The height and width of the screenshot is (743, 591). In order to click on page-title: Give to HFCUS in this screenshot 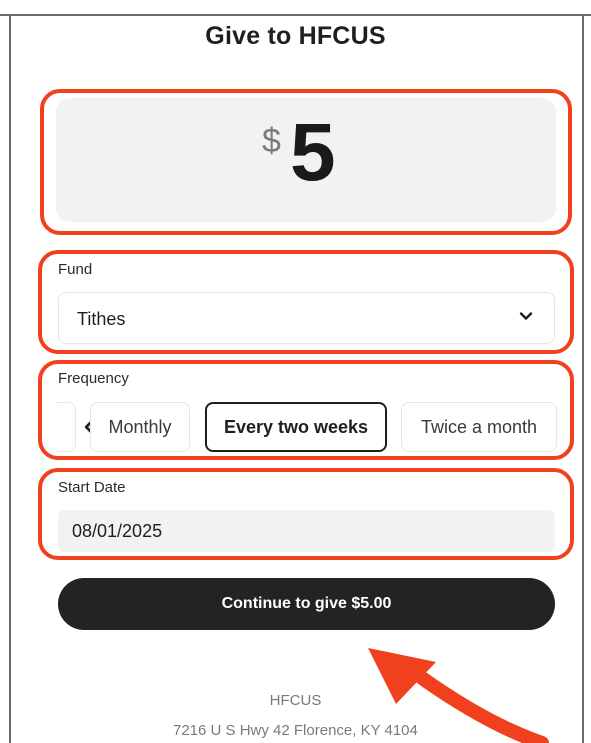, I will do `click(295, 36)`.